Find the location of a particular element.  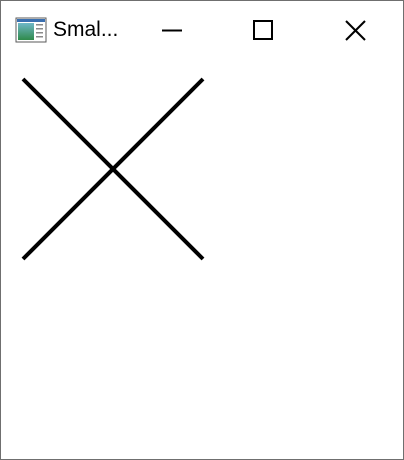

maximize-icon is located at coordinates (263, 30).